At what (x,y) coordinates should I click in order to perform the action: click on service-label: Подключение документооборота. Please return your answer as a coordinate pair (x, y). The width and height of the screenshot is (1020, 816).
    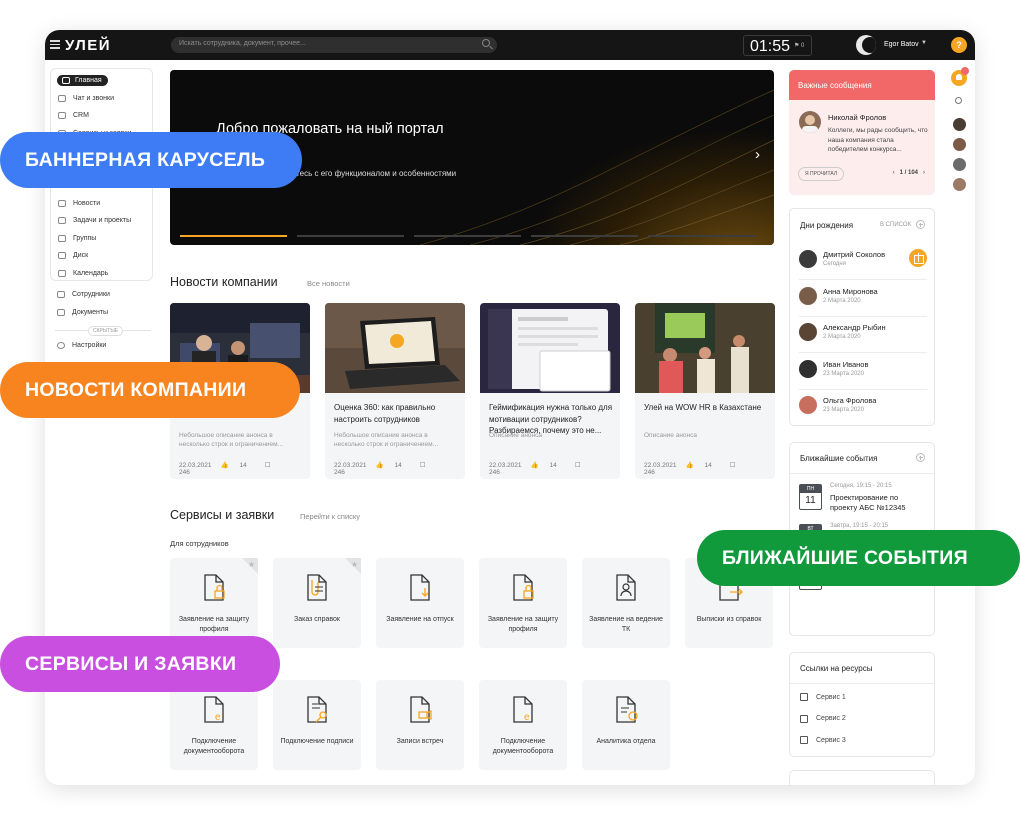
    Looking at the image, I should click on (214, 746).